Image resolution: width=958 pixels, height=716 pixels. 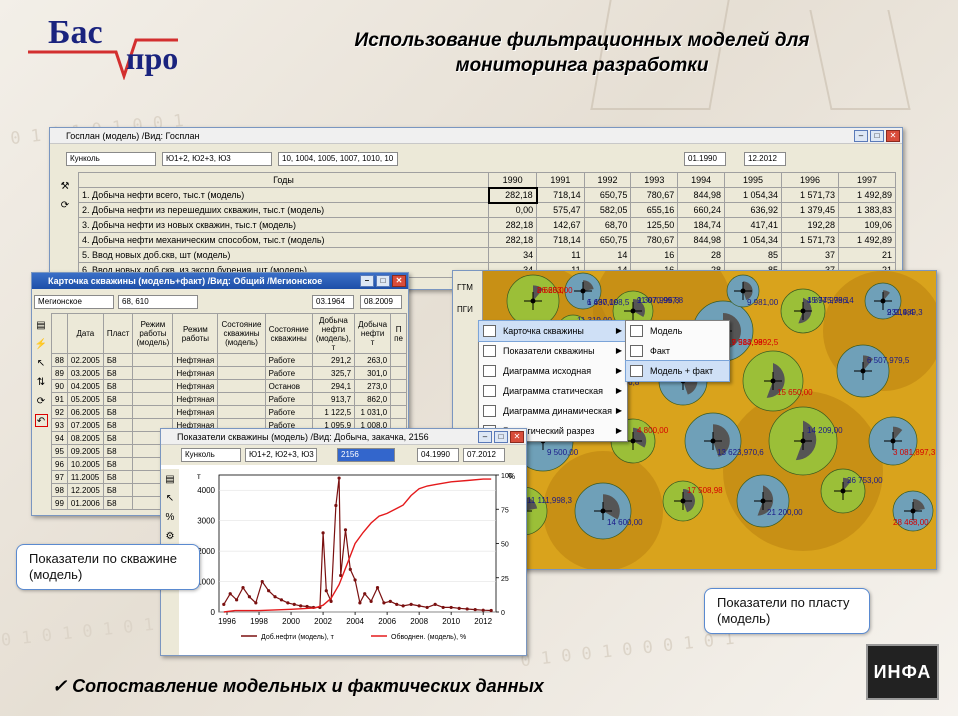 What do you see at coordinates (765, 159) in the screenshot?
I see `date-to-field: 12.2012` at bounding box center [765, 159].